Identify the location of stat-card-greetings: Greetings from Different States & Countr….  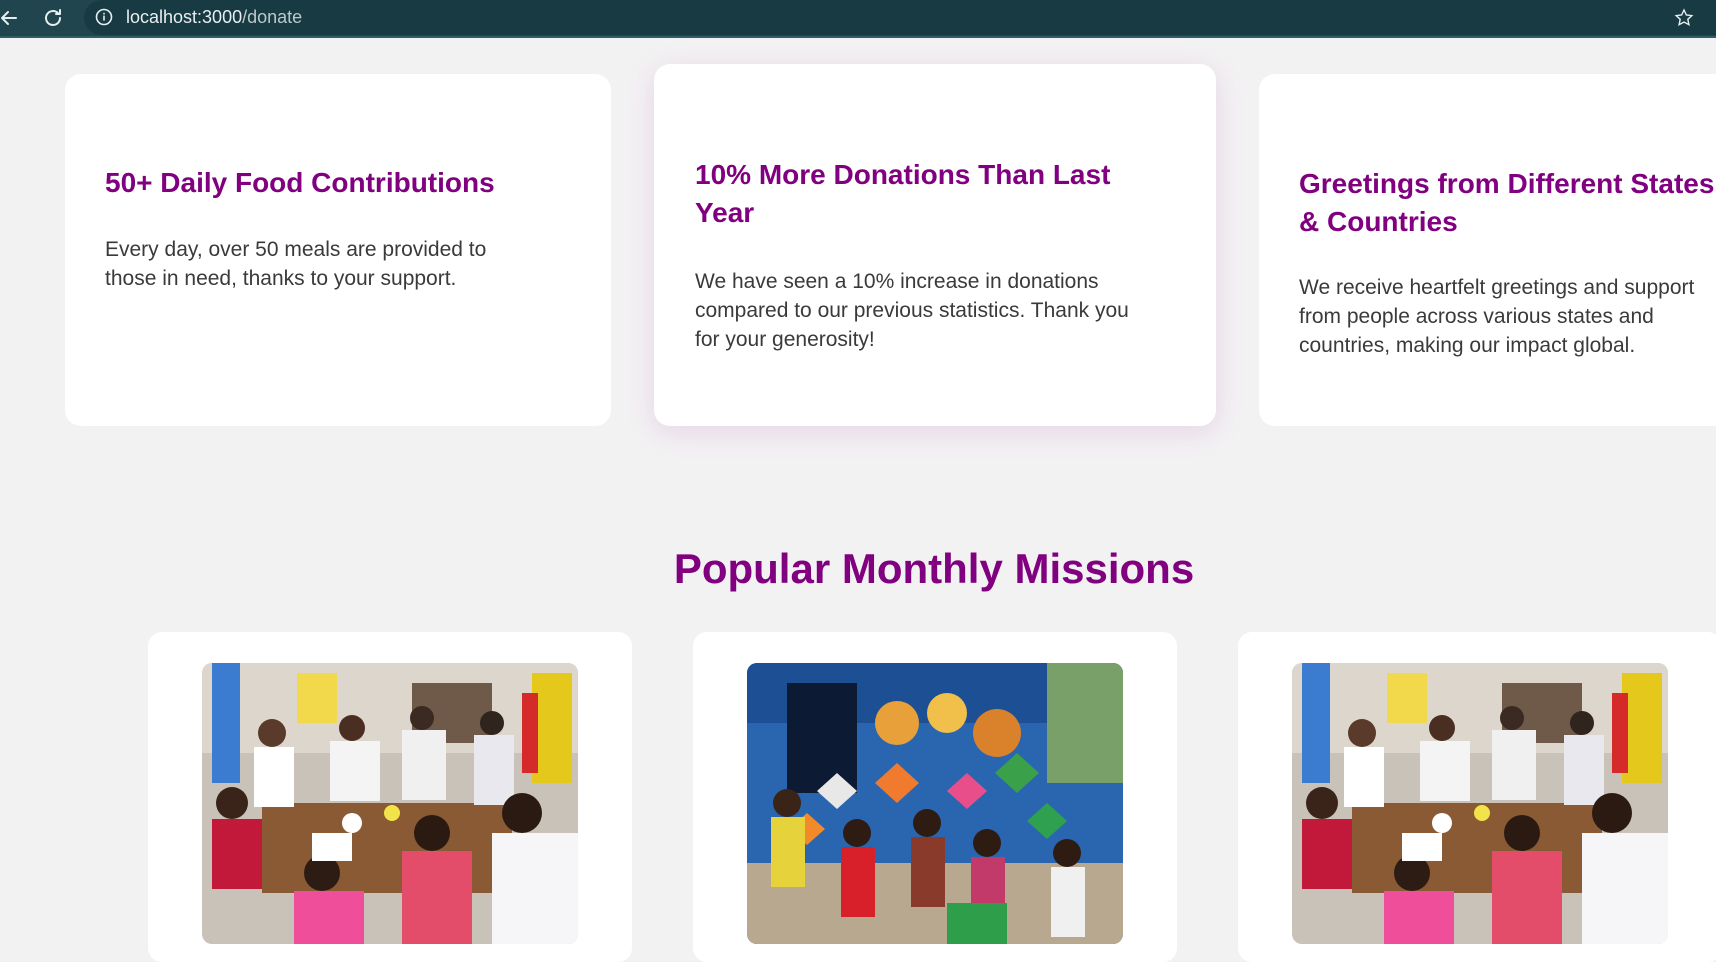
(1487, 250).